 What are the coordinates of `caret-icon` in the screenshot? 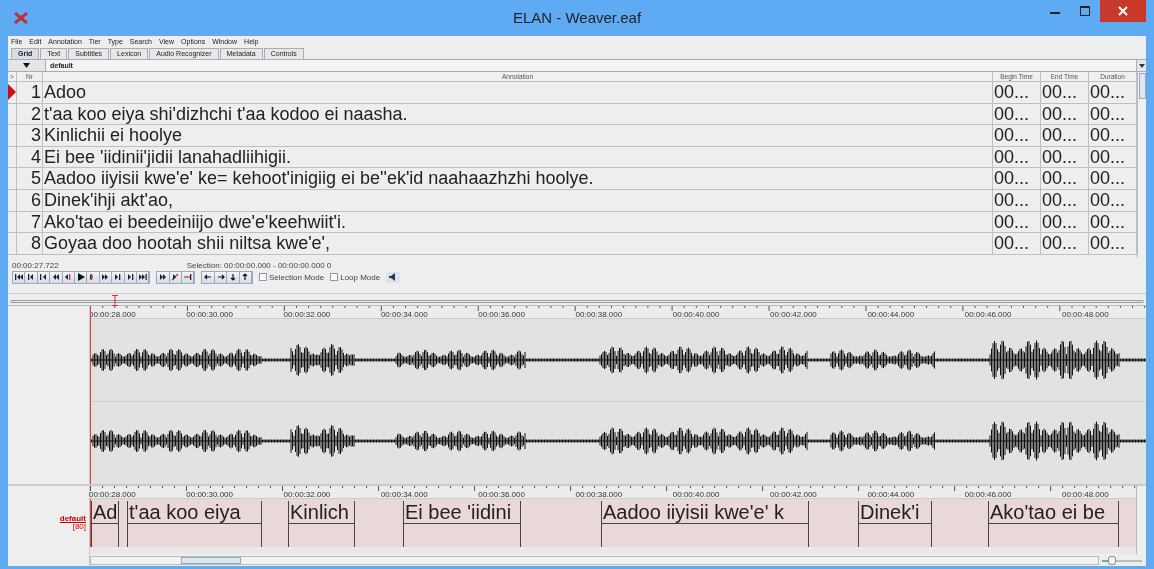 It's located at (26, 65).